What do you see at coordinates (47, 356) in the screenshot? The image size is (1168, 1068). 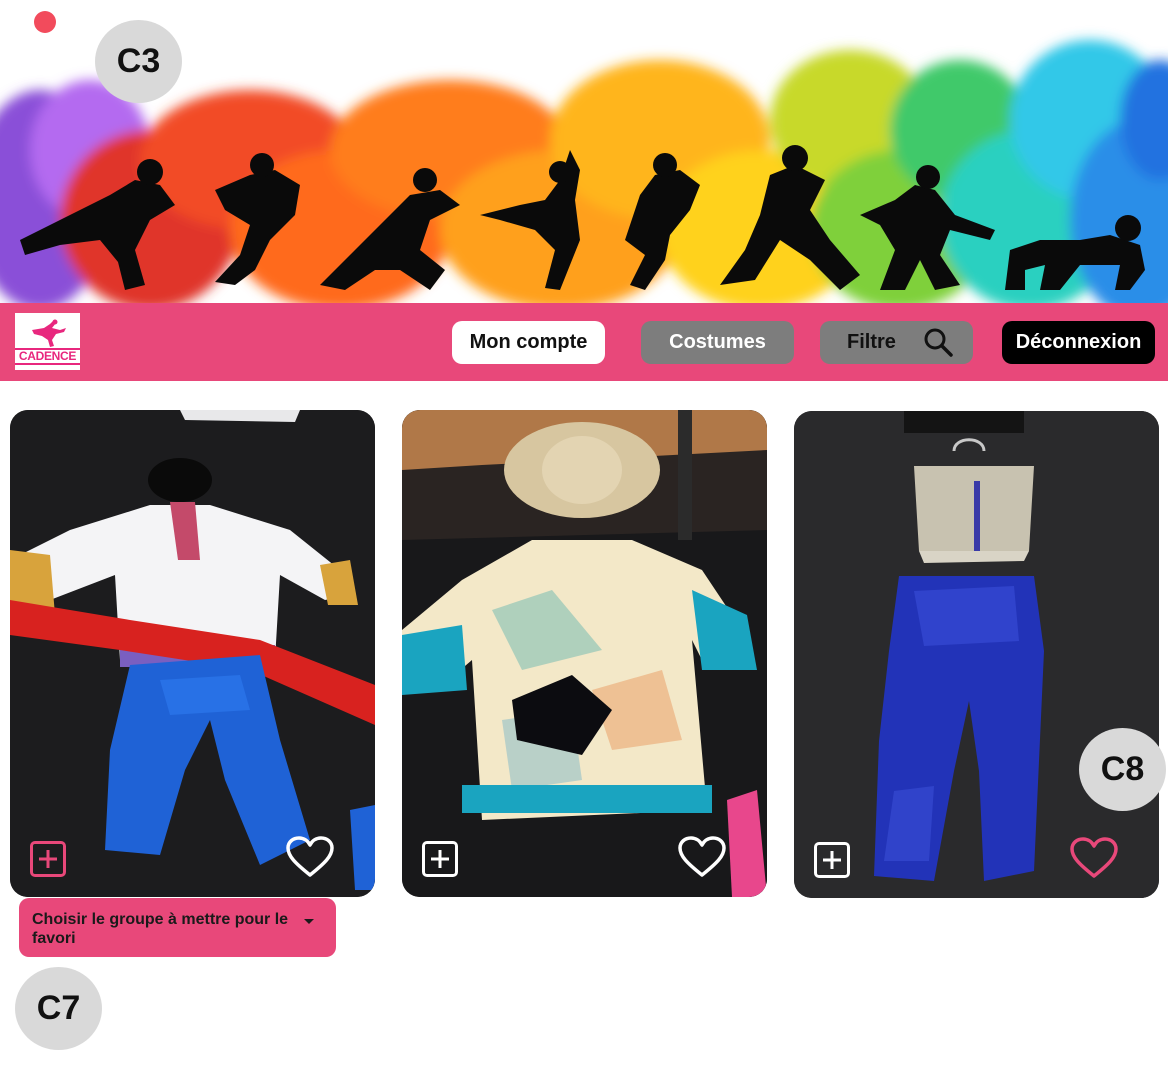 I see `logo-text: CADENCE` at bounding box center [47, 356].